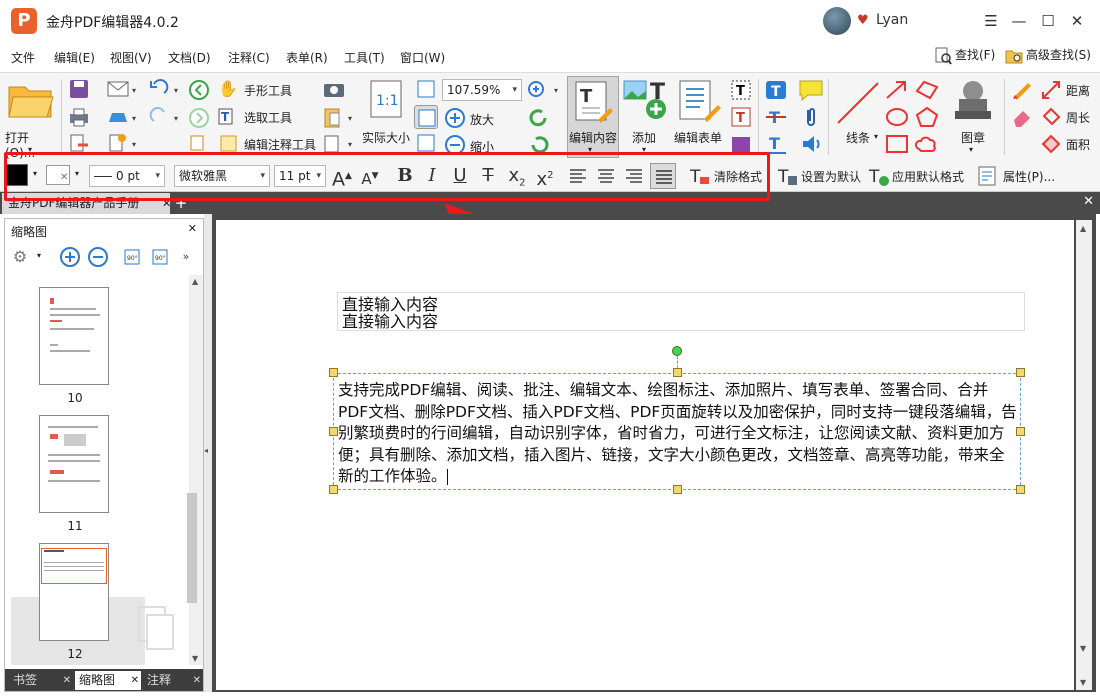  What do you see at coordinates (426, 117) in the screenshot?
I see `fit-width-icon` at bounding box center [426, 117].